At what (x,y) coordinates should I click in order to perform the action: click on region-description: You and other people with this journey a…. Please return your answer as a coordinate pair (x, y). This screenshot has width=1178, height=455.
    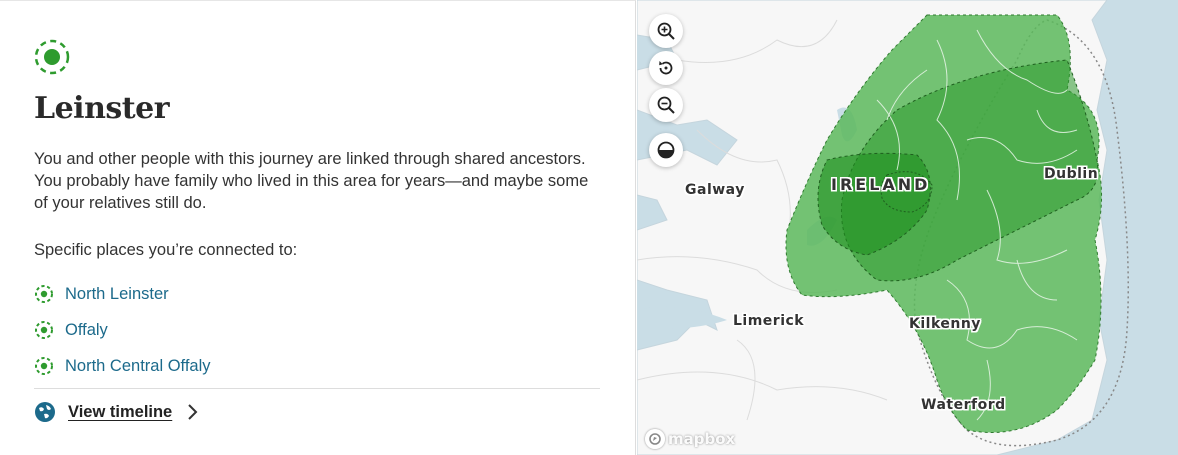
    Looking at the image, I should click on (311, 181).